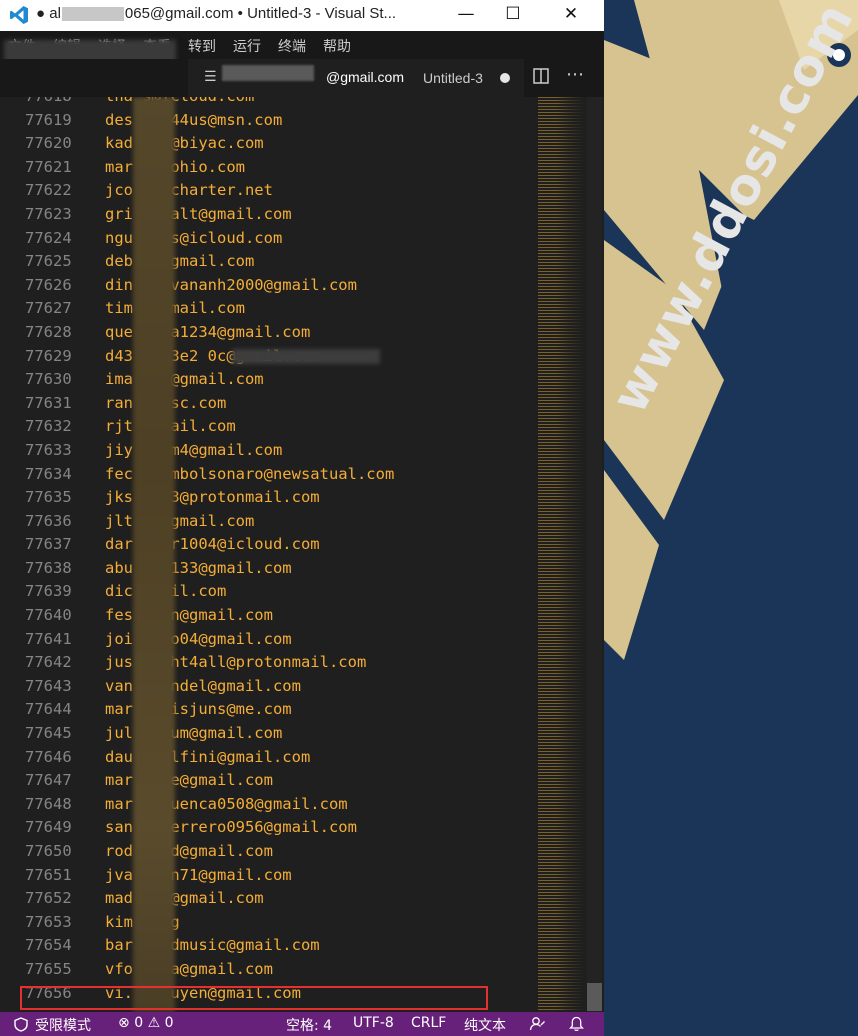 The width and height of the screenshot is (858, 1036). I want to click on code-line: 77623 gri n.walt@gmail.com, so click(270, 215).